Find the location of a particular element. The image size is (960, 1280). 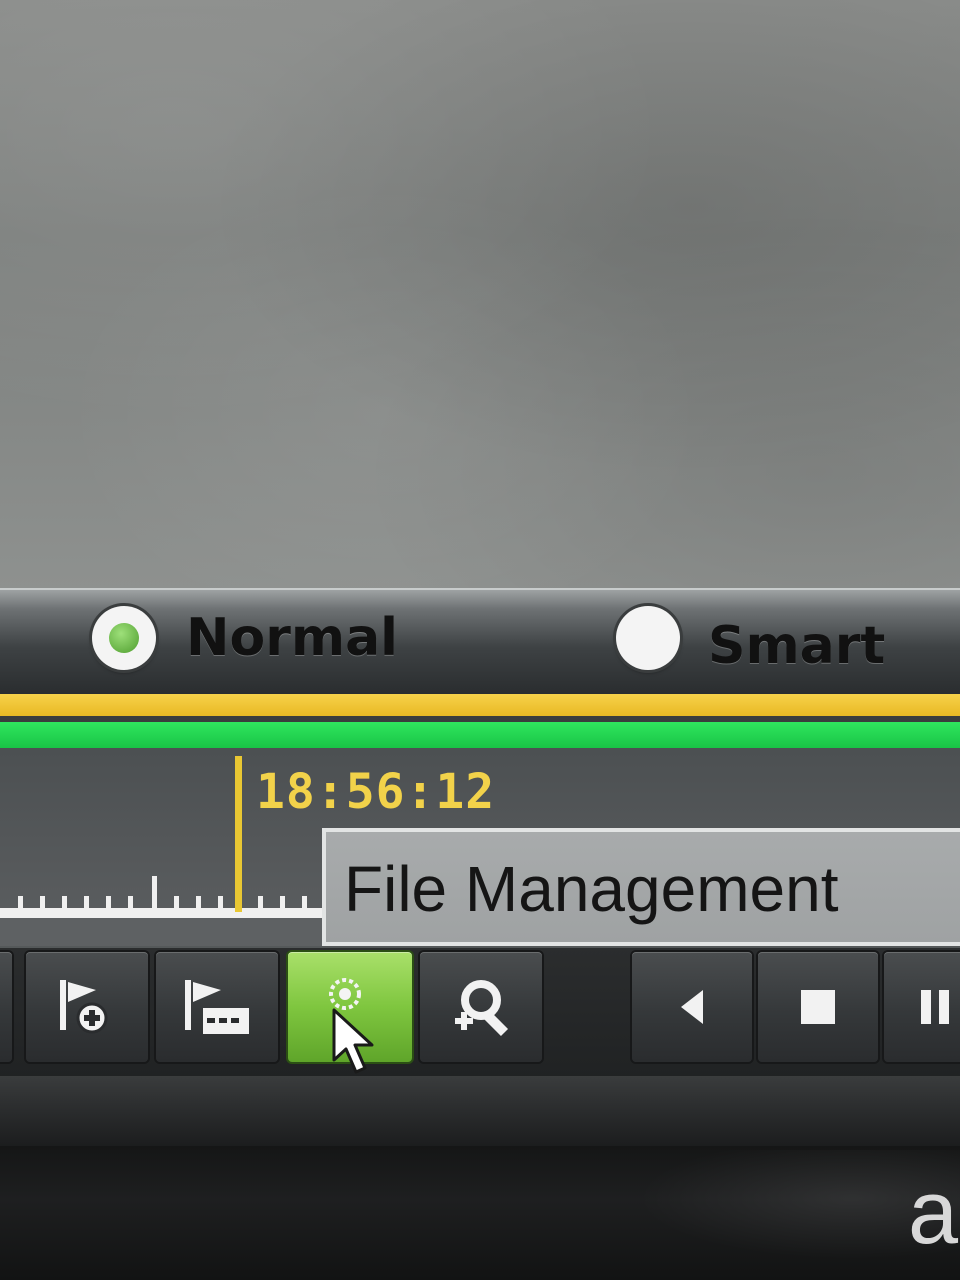

normal-mode-label: Normal is located at coordinates (292, 638).